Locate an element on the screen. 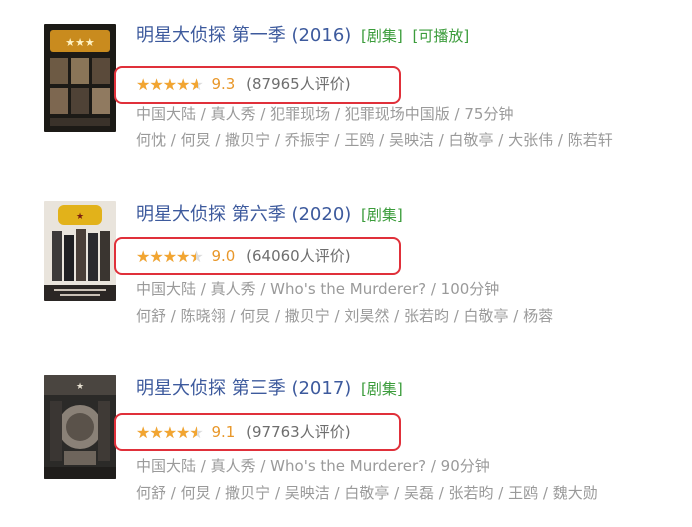 The width and height of the screenshot is (692, 527). meta-info: 中国大陆 / 真人秀 / Who's the Murderer? / 100分钟 is located at coordinates (318, 289).